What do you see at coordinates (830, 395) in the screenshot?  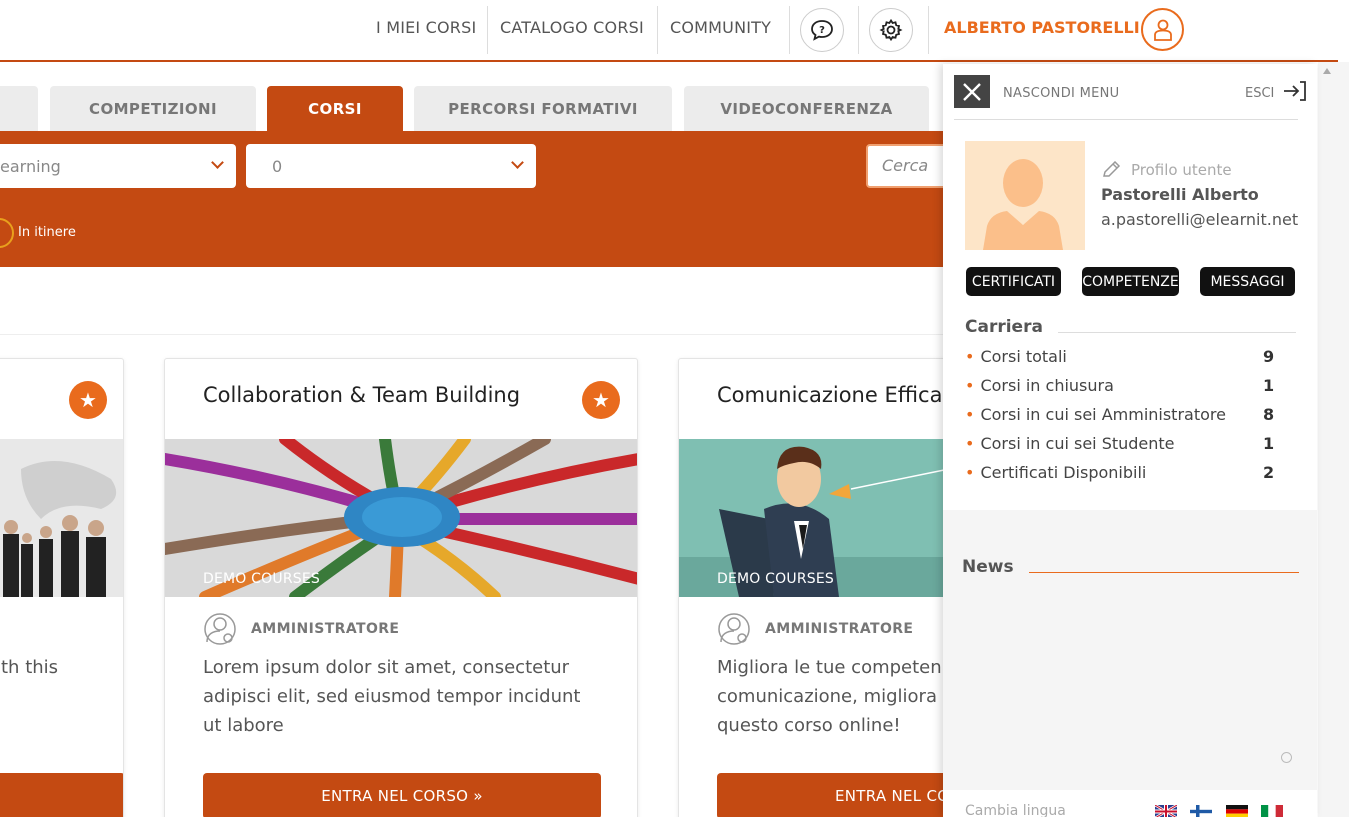 I see `course-title: Comunicazione Effica` at bounding box center [830, 395].